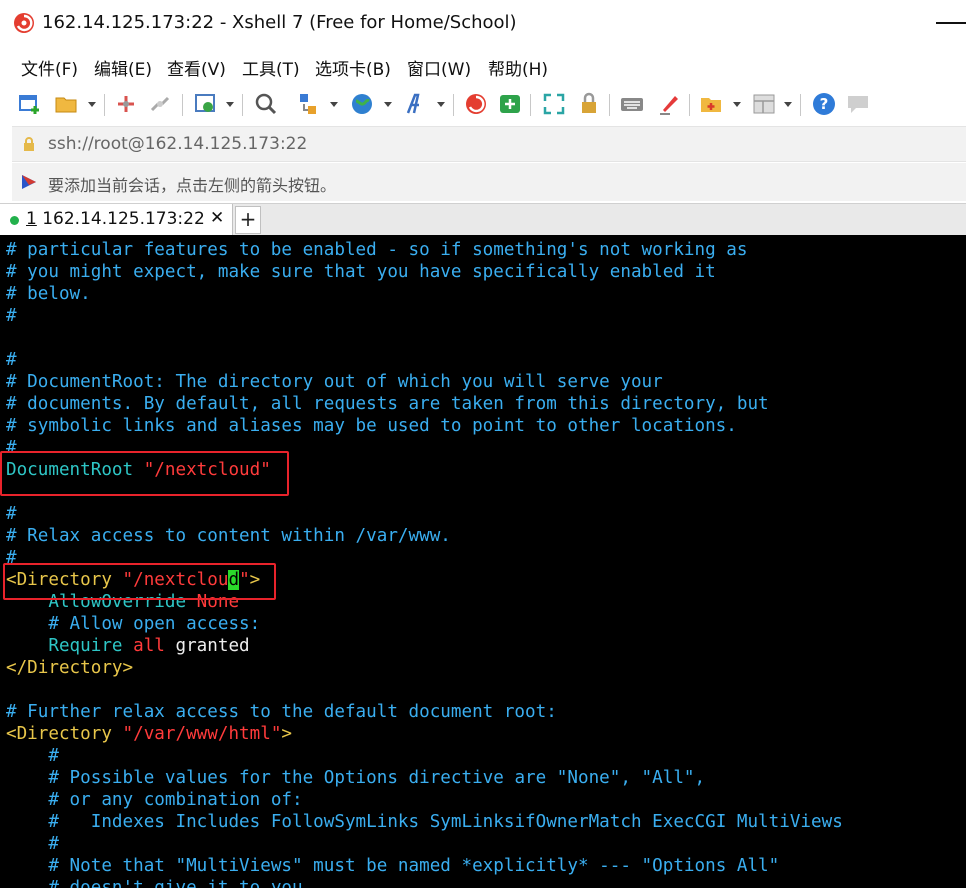 This screenshot has height=888, width=966. I want to click on xftp-icon, so click(510, 104).